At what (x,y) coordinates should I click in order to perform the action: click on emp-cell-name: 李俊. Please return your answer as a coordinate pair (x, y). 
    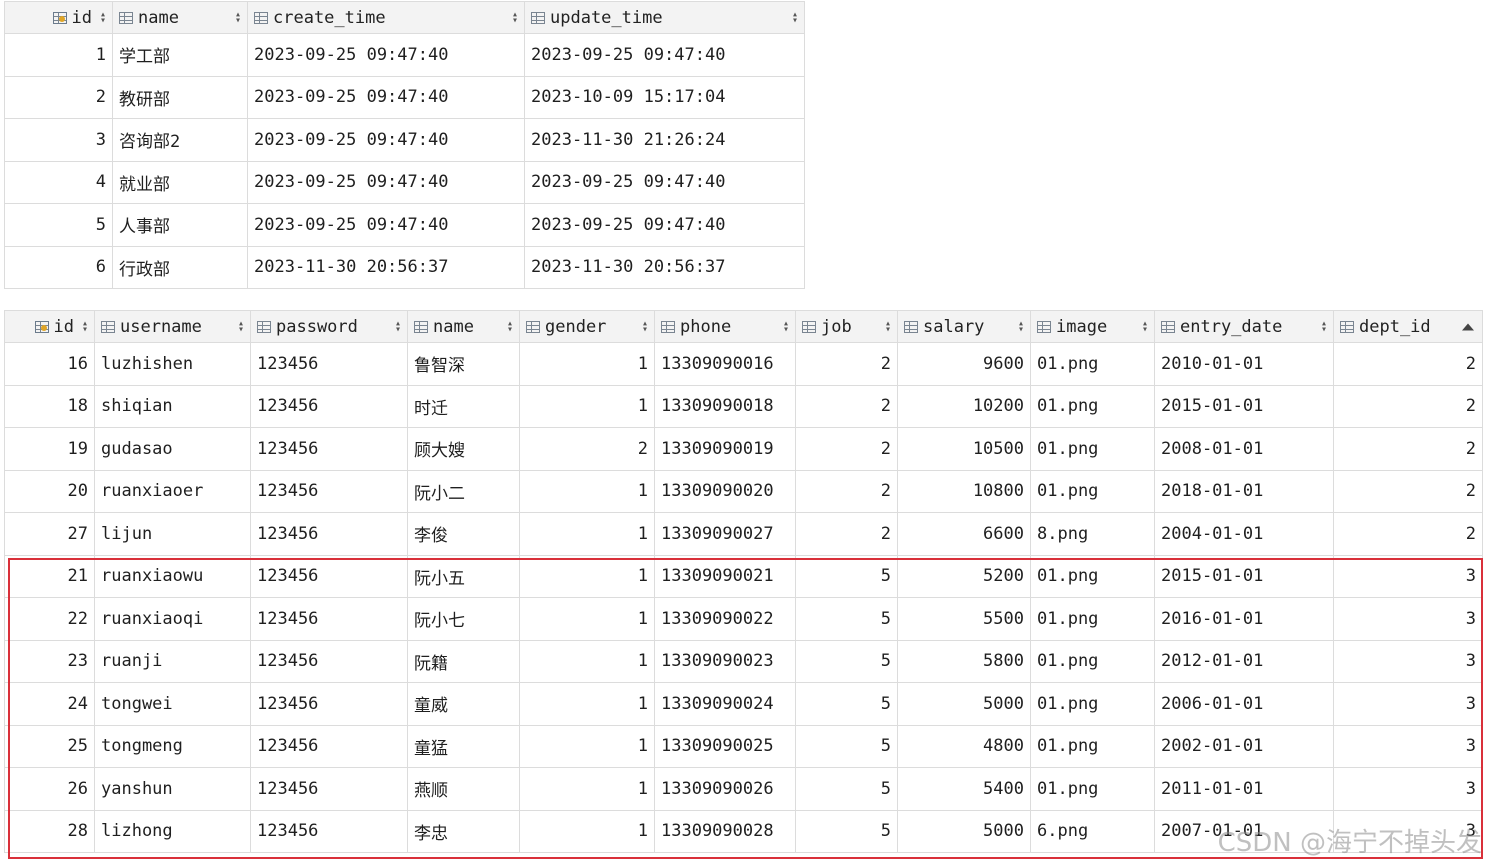
    Looking at the image, I should click on (463, 534).